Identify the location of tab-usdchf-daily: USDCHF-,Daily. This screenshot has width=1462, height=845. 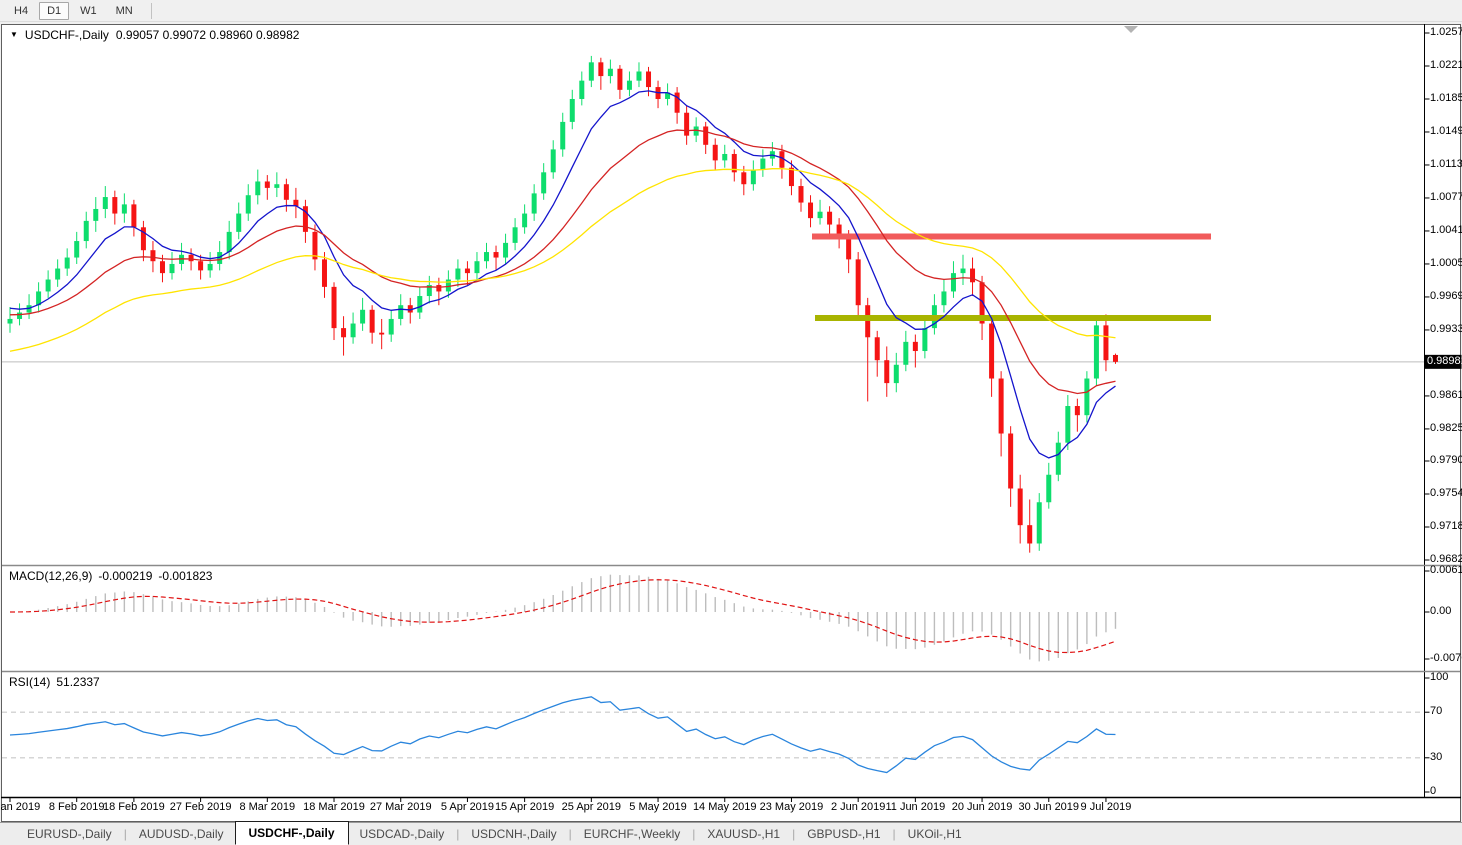
(291, 833).